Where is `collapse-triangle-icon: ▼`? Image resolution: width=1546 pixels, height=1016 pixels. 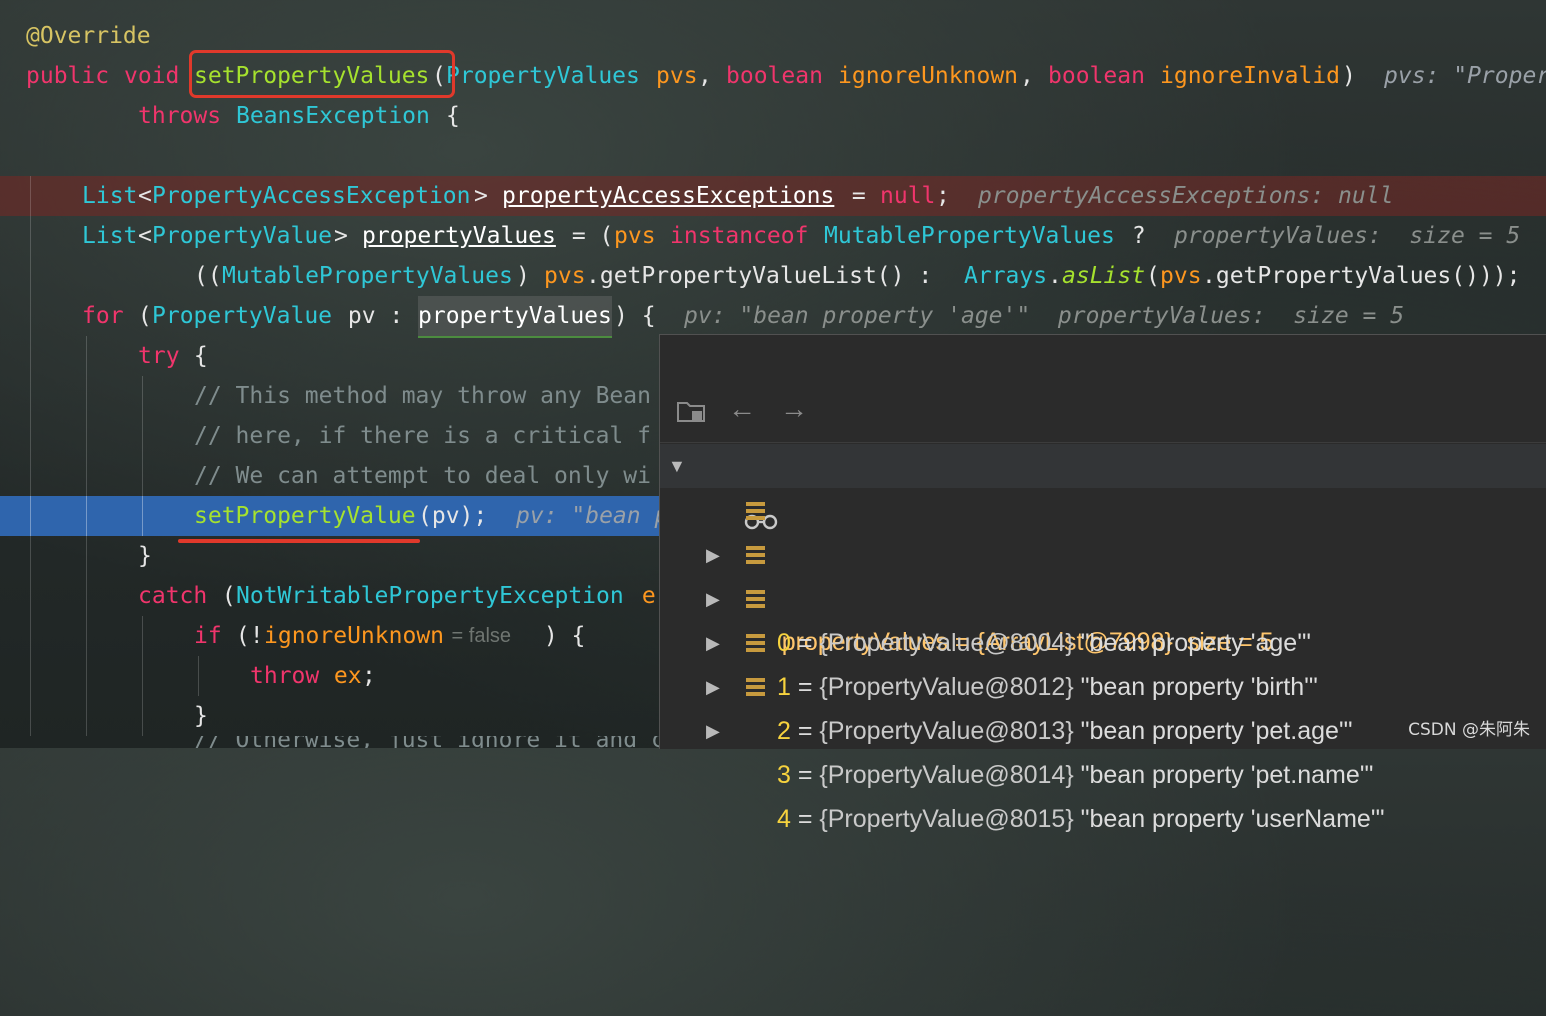
collapse-triangle-icon: ▼ is located at coordinates (677, 466).